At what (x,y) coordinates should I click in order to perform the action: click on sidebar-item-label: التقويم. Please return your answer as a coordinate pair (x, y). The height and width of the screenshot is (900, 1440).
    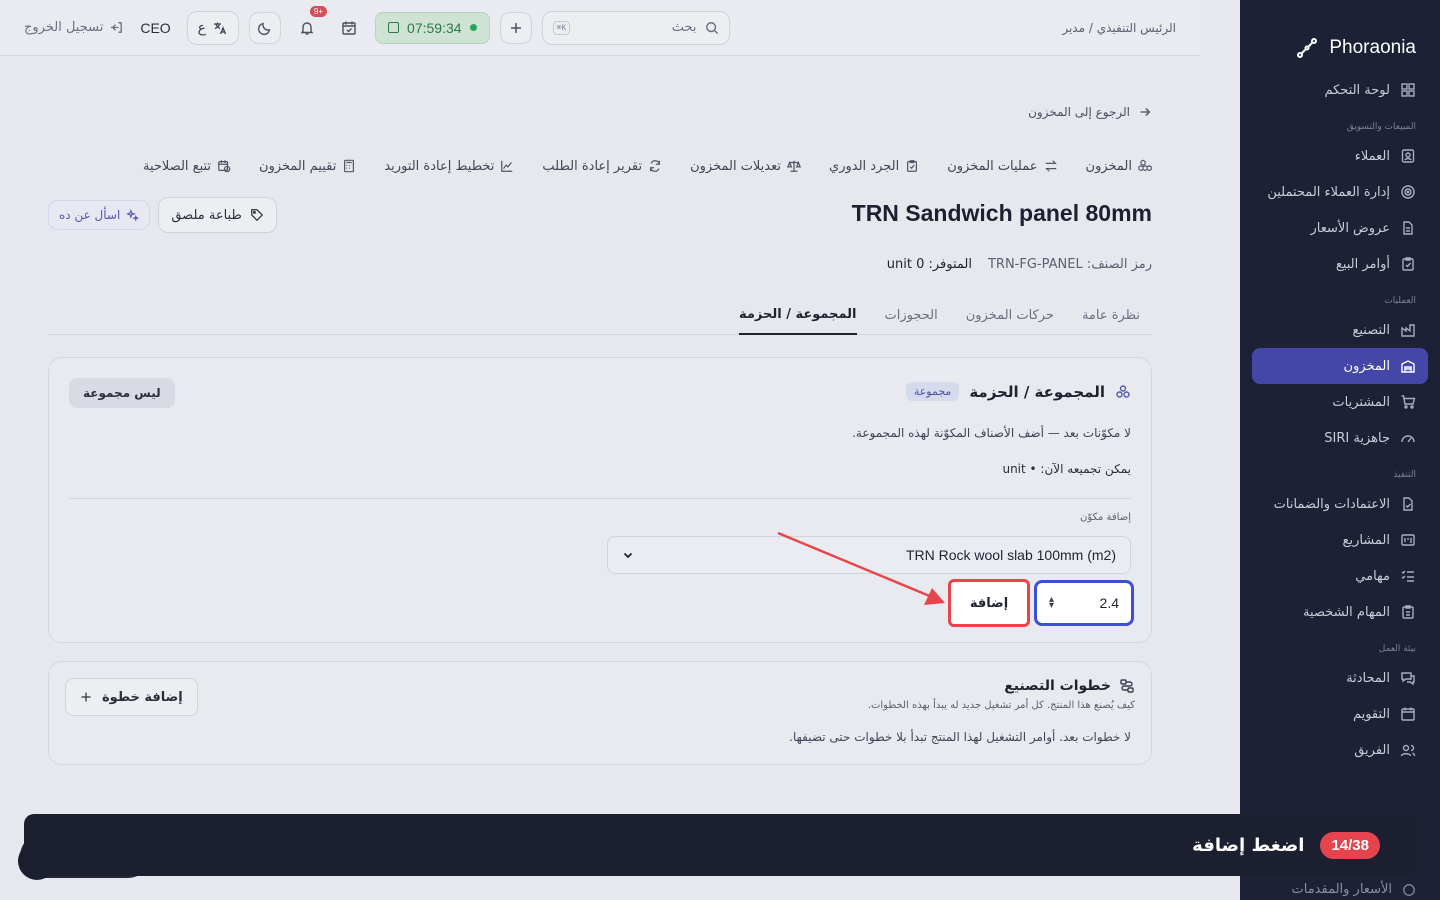
    Looking at the image, I should click on (1371, 714).